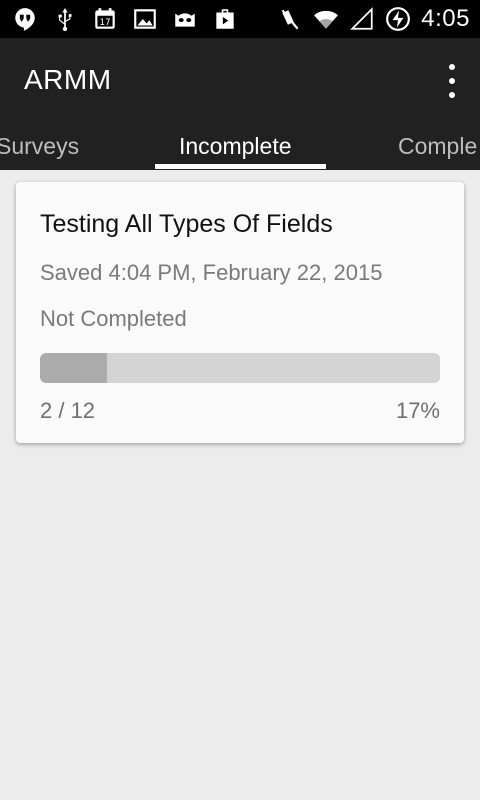 The height and width of the screenshot is (800, 480). Describe the element at coordinates (73, 368) in the screenshot. I see `progress-bar-fill` at that location.